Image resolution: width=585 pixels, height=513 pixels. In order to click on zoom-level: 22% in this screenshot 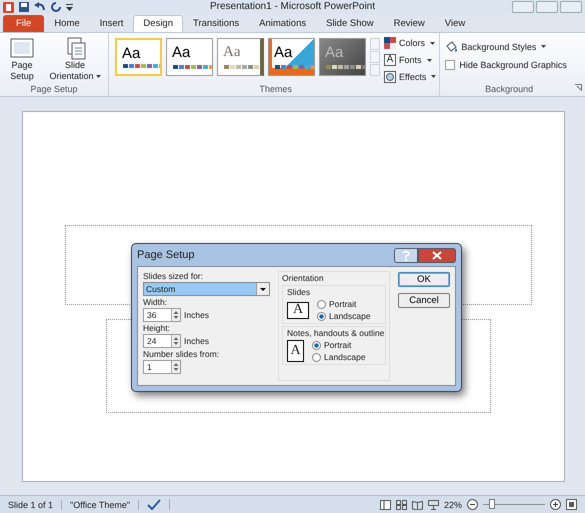, I will do `click(453, 505)`.